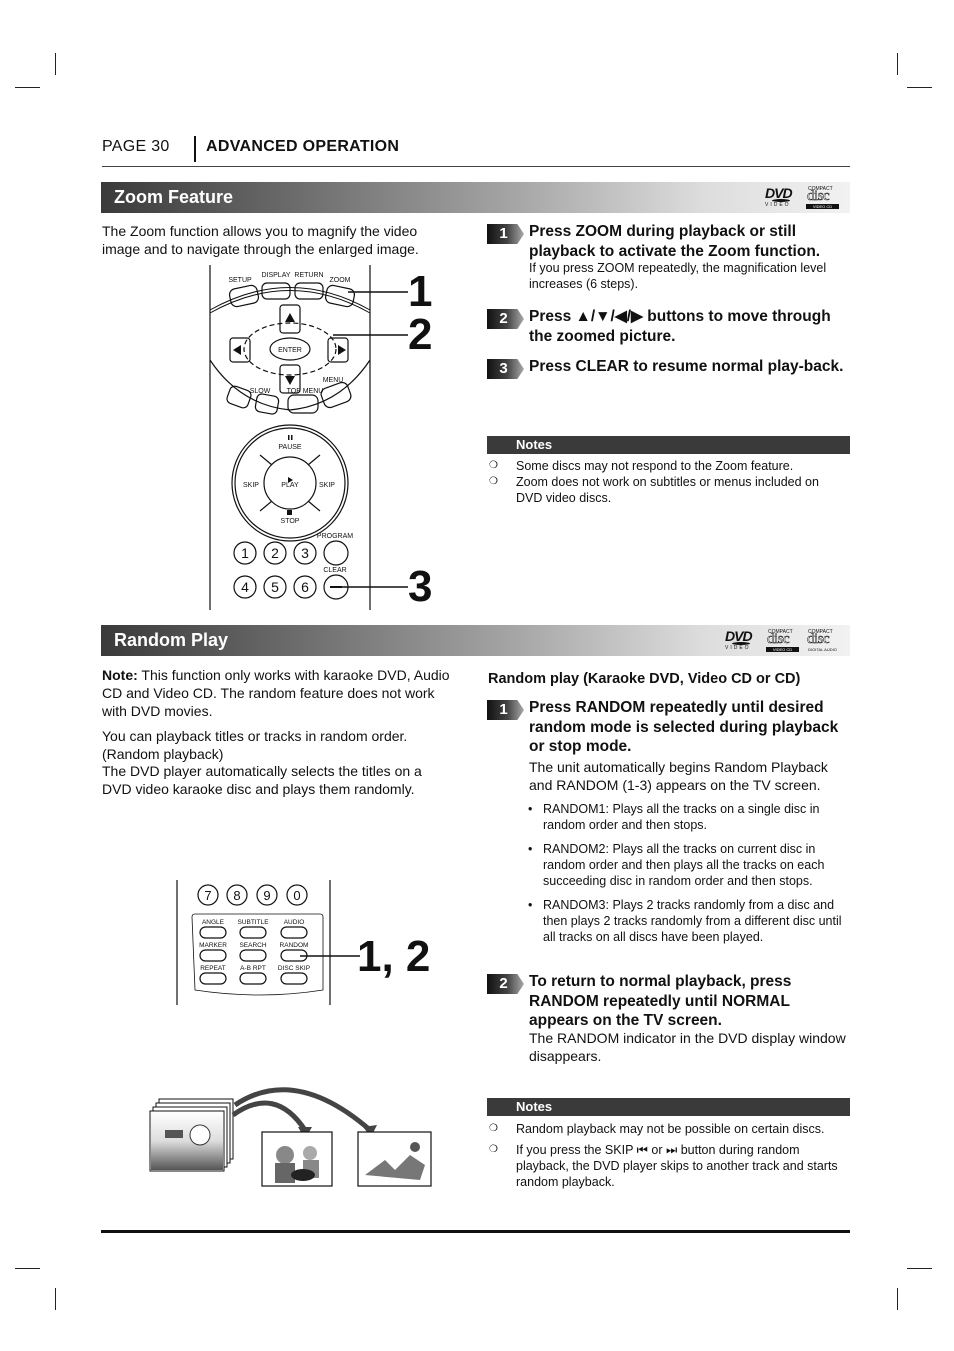 The image size is (954, 1351). What do you see at coordinates (505, 369) in the screenshot?
I see `step-number-badge: 3` at bounding box center [505, 369].